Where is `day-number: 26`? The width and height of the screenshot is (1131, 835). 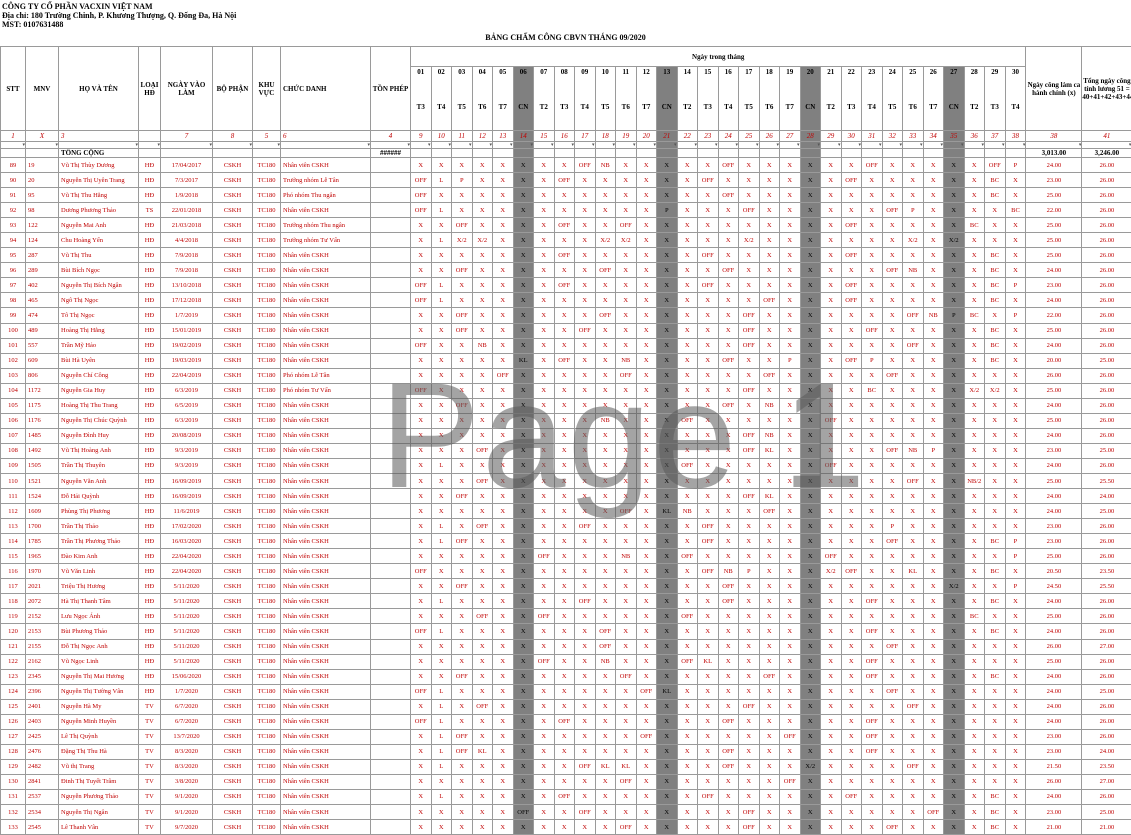 day-number: 26 is located at coordinates (934, 85).